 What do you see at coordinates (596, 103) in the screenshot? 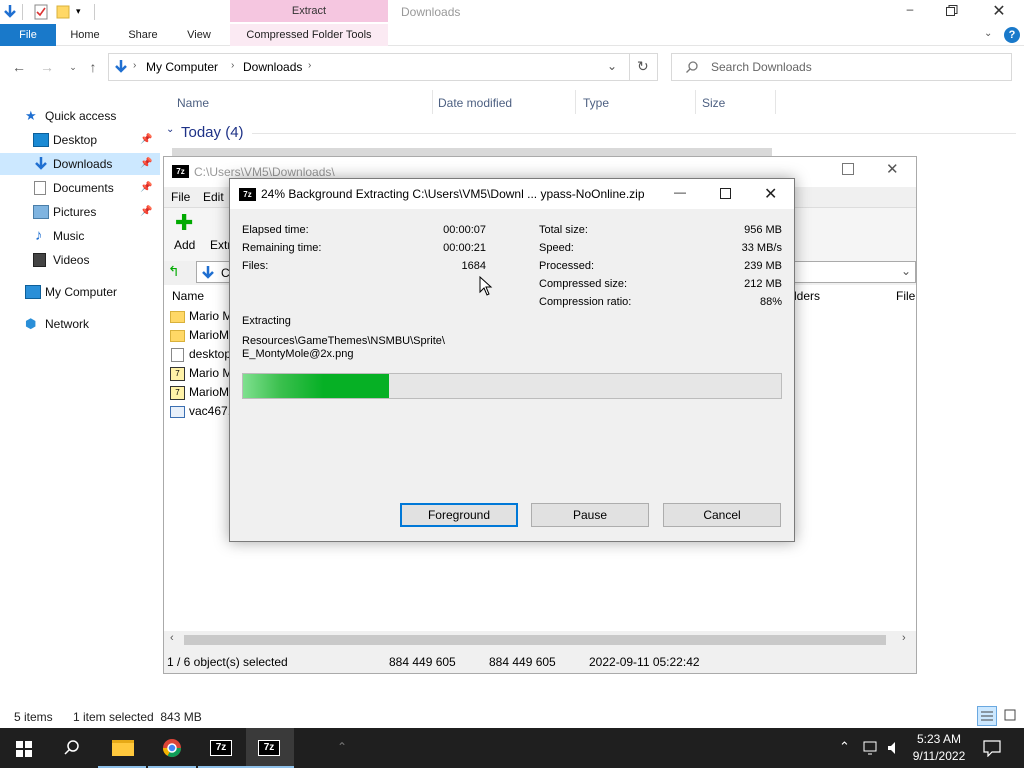
I see `column-type: Type` at bounding box center [596, 103].